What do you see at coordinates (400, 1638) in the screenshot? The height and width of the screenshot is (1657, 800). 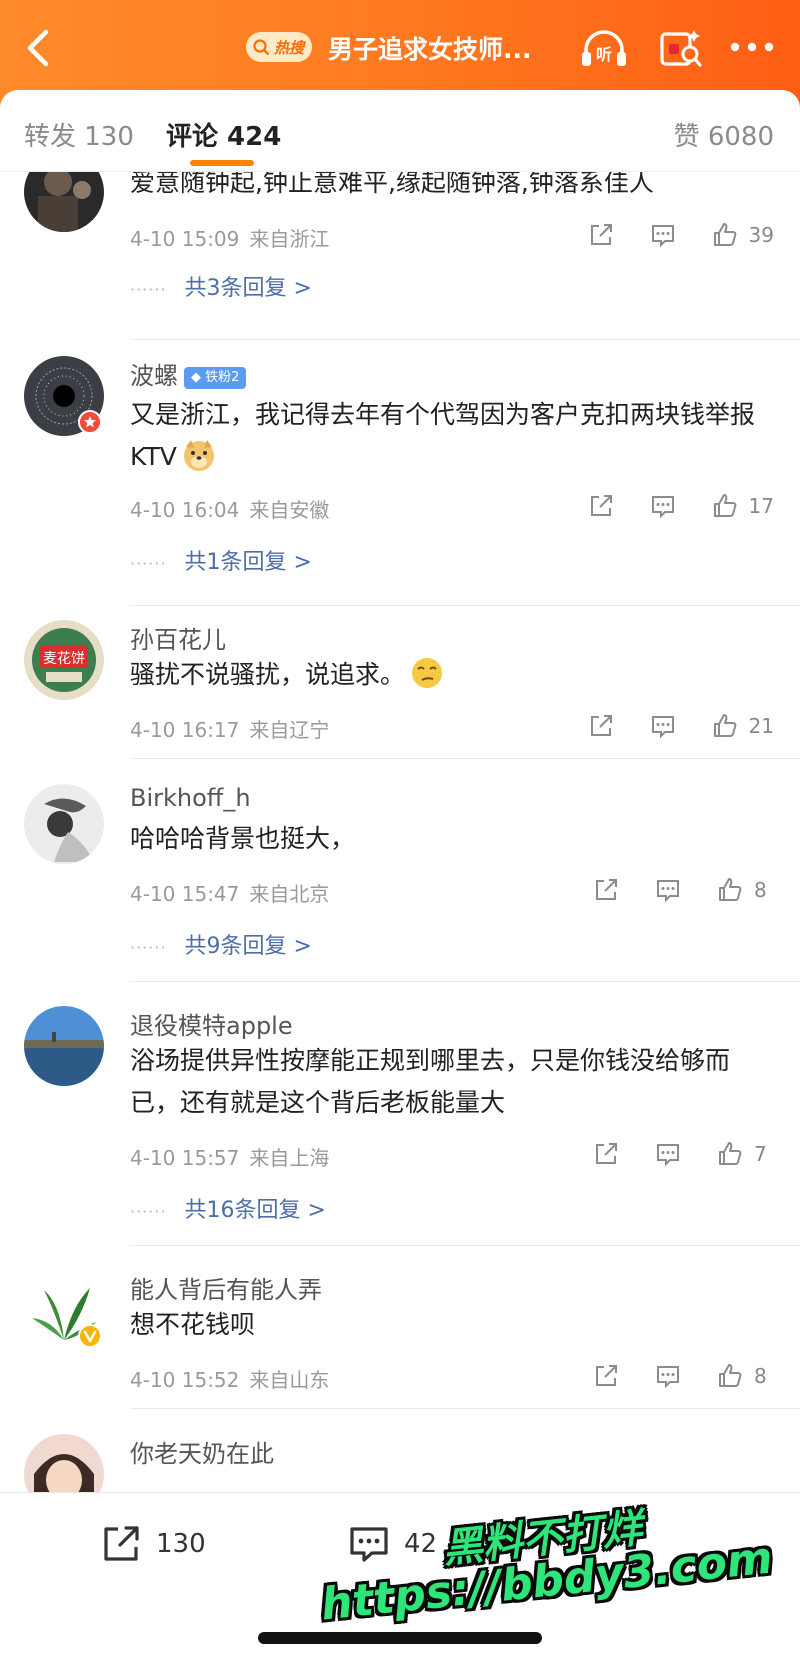 I see `home-indicator` at bounding box center [400, 1638].